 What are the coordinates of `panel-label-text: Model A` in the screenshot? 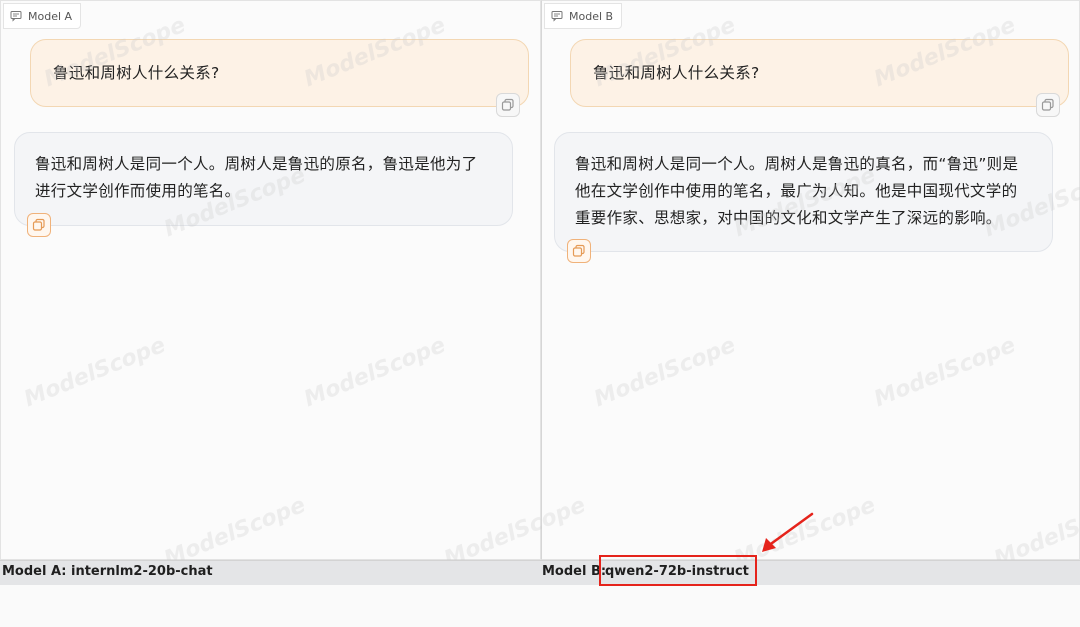 It's located at (50, 16).